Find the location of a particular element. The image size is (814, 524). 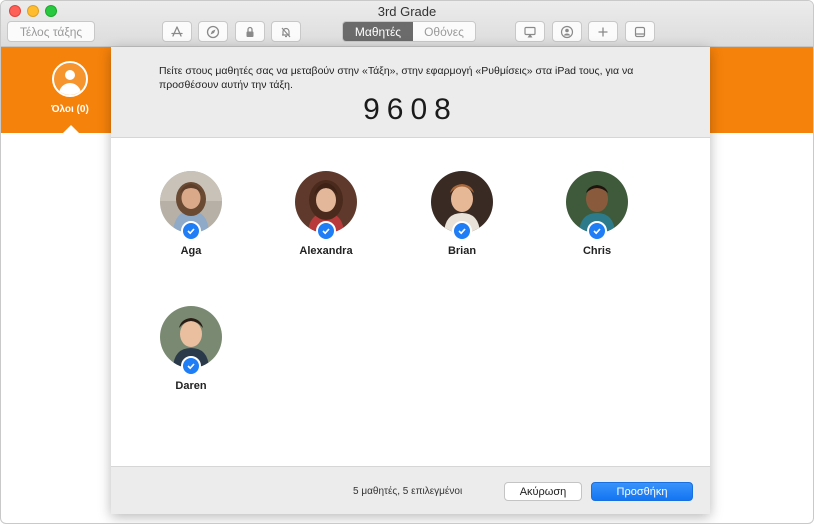

tab-screens: Οθόνες is located at coordinates (444, 31).